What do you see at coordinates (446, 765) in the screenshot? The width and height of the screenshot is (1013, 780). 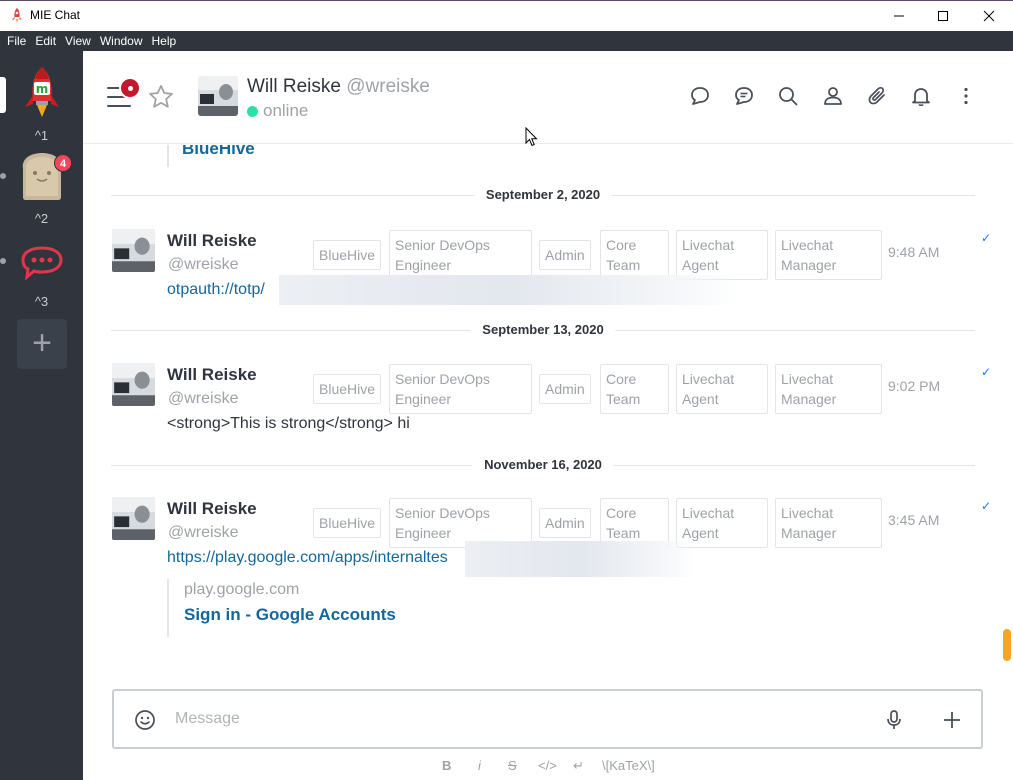 I see `bold-button: B` at bounding box center [446, 765].